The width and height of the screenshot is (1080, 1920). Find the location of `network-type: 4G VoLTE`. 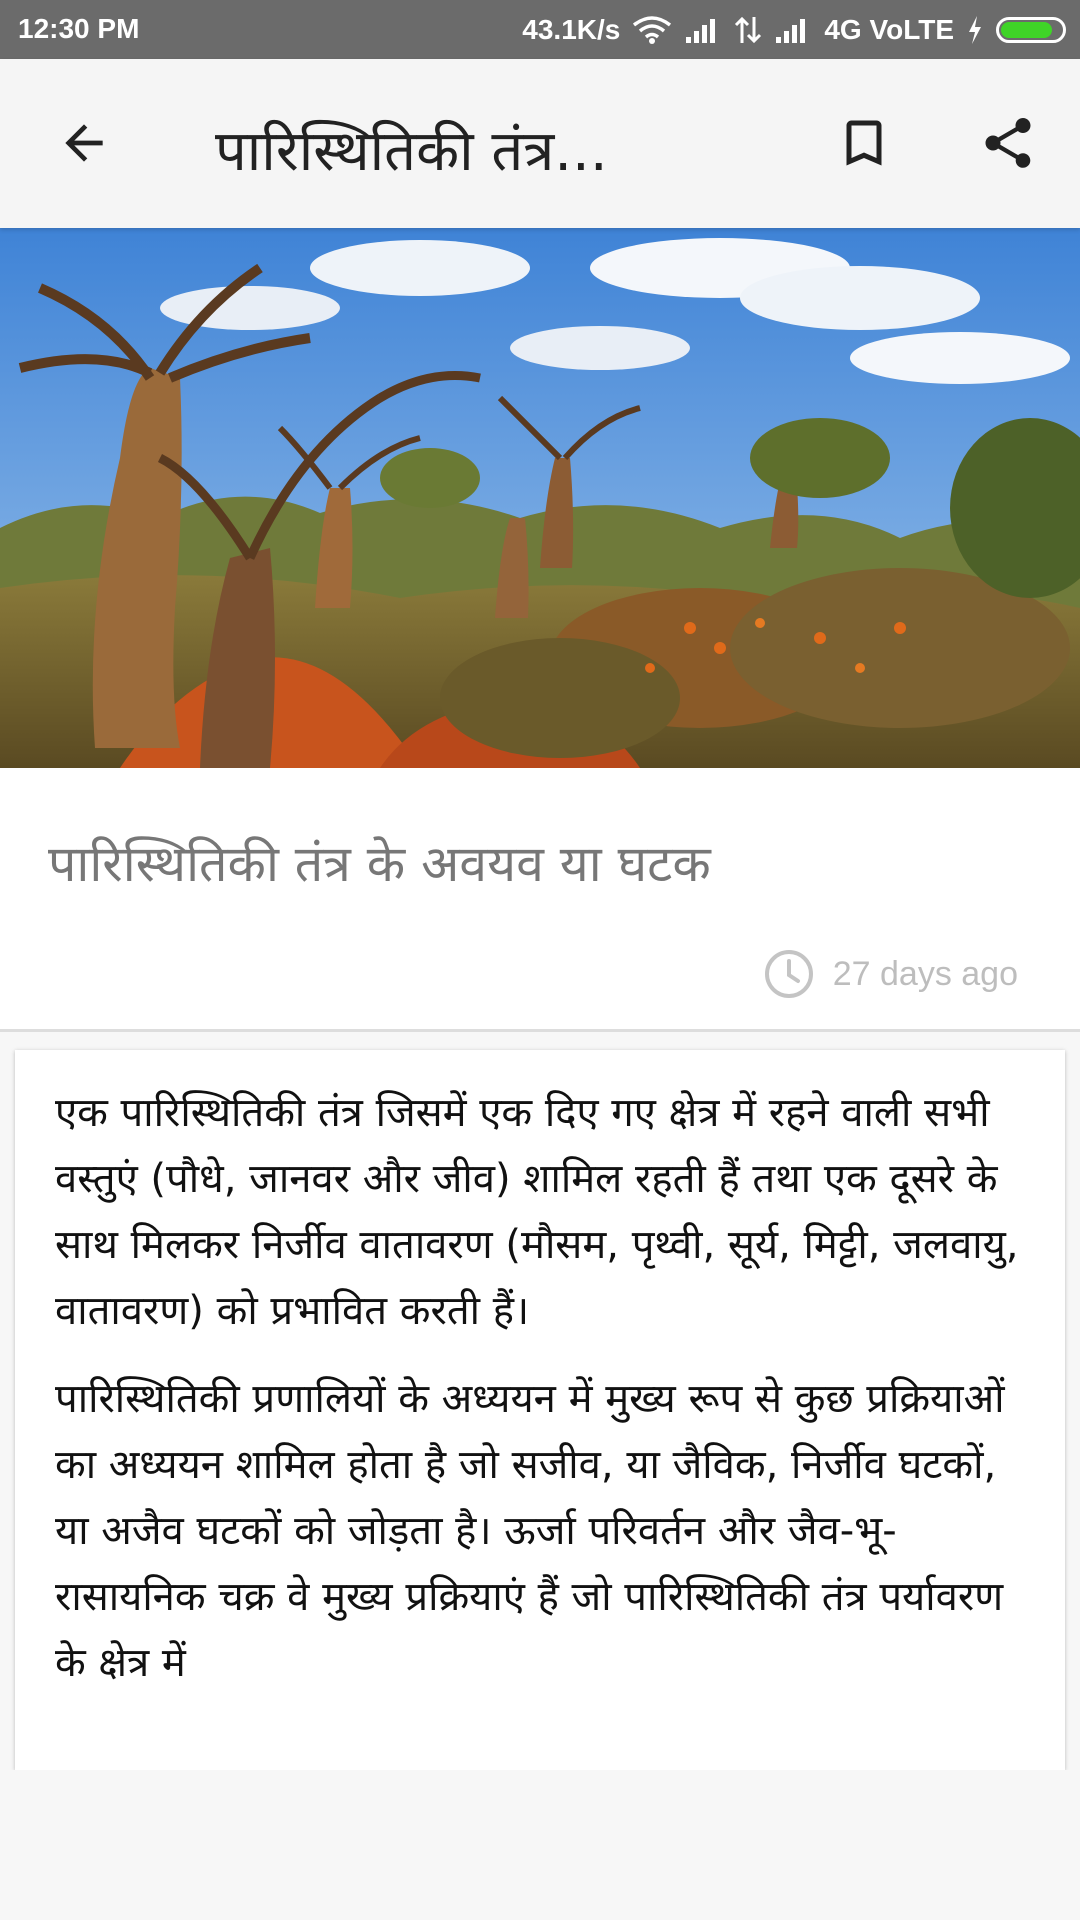

network-type: 4G VoLTE is located at coordinates (889, 29).